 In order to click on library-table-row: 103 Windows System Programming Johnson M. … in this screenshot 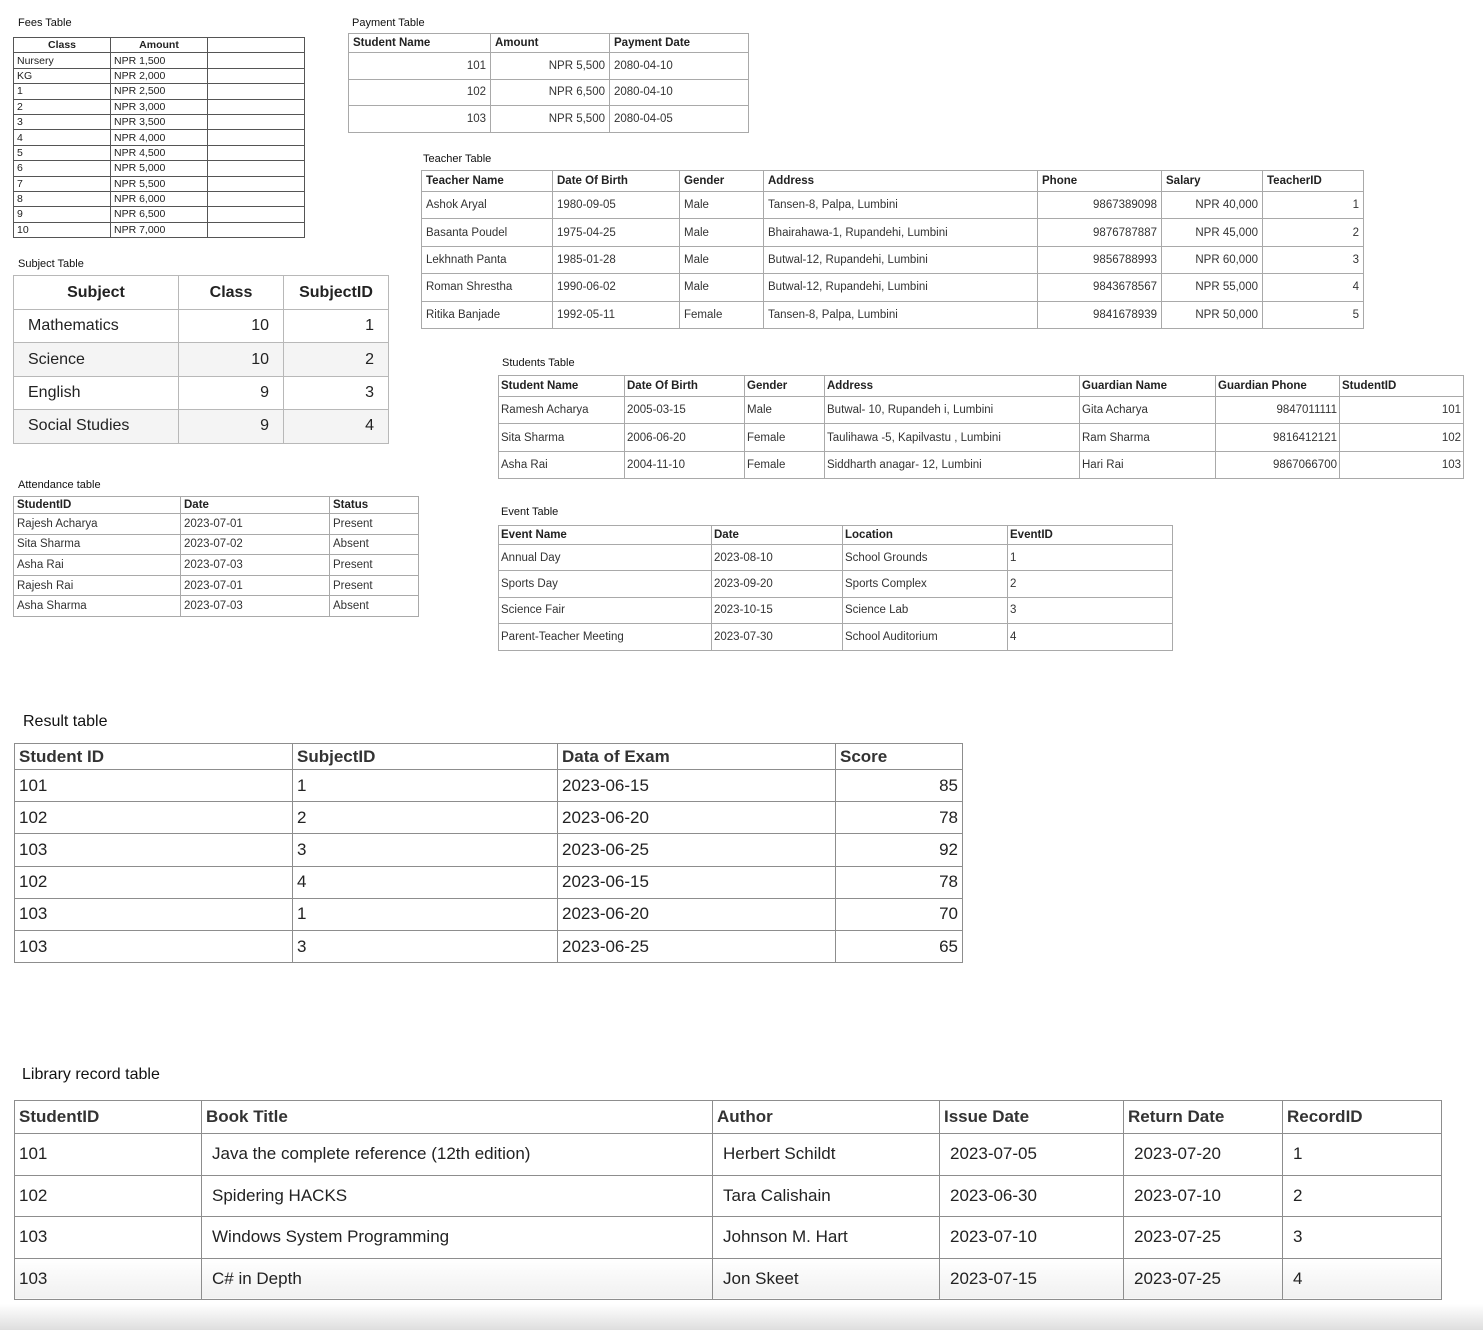, I will do `click(728, 1237)`.